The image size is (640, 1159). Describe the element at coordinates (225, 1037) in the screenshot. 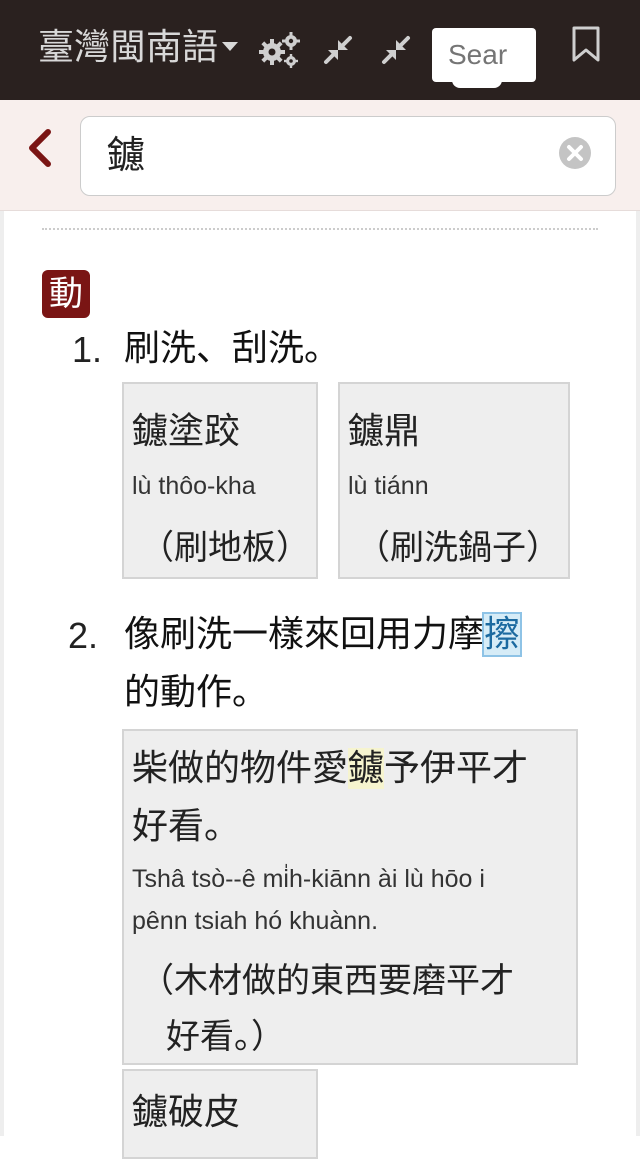

I see `example-translation-line2: 好看。）` at that location.